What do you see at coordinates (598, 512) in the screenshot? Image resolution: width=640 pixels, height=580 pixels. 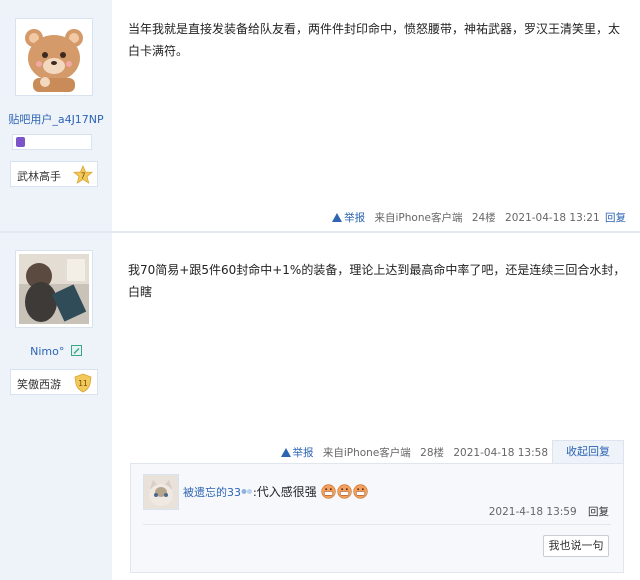 I see `sub-reply-reply-link: 回复` at bounding box center [598, 512].